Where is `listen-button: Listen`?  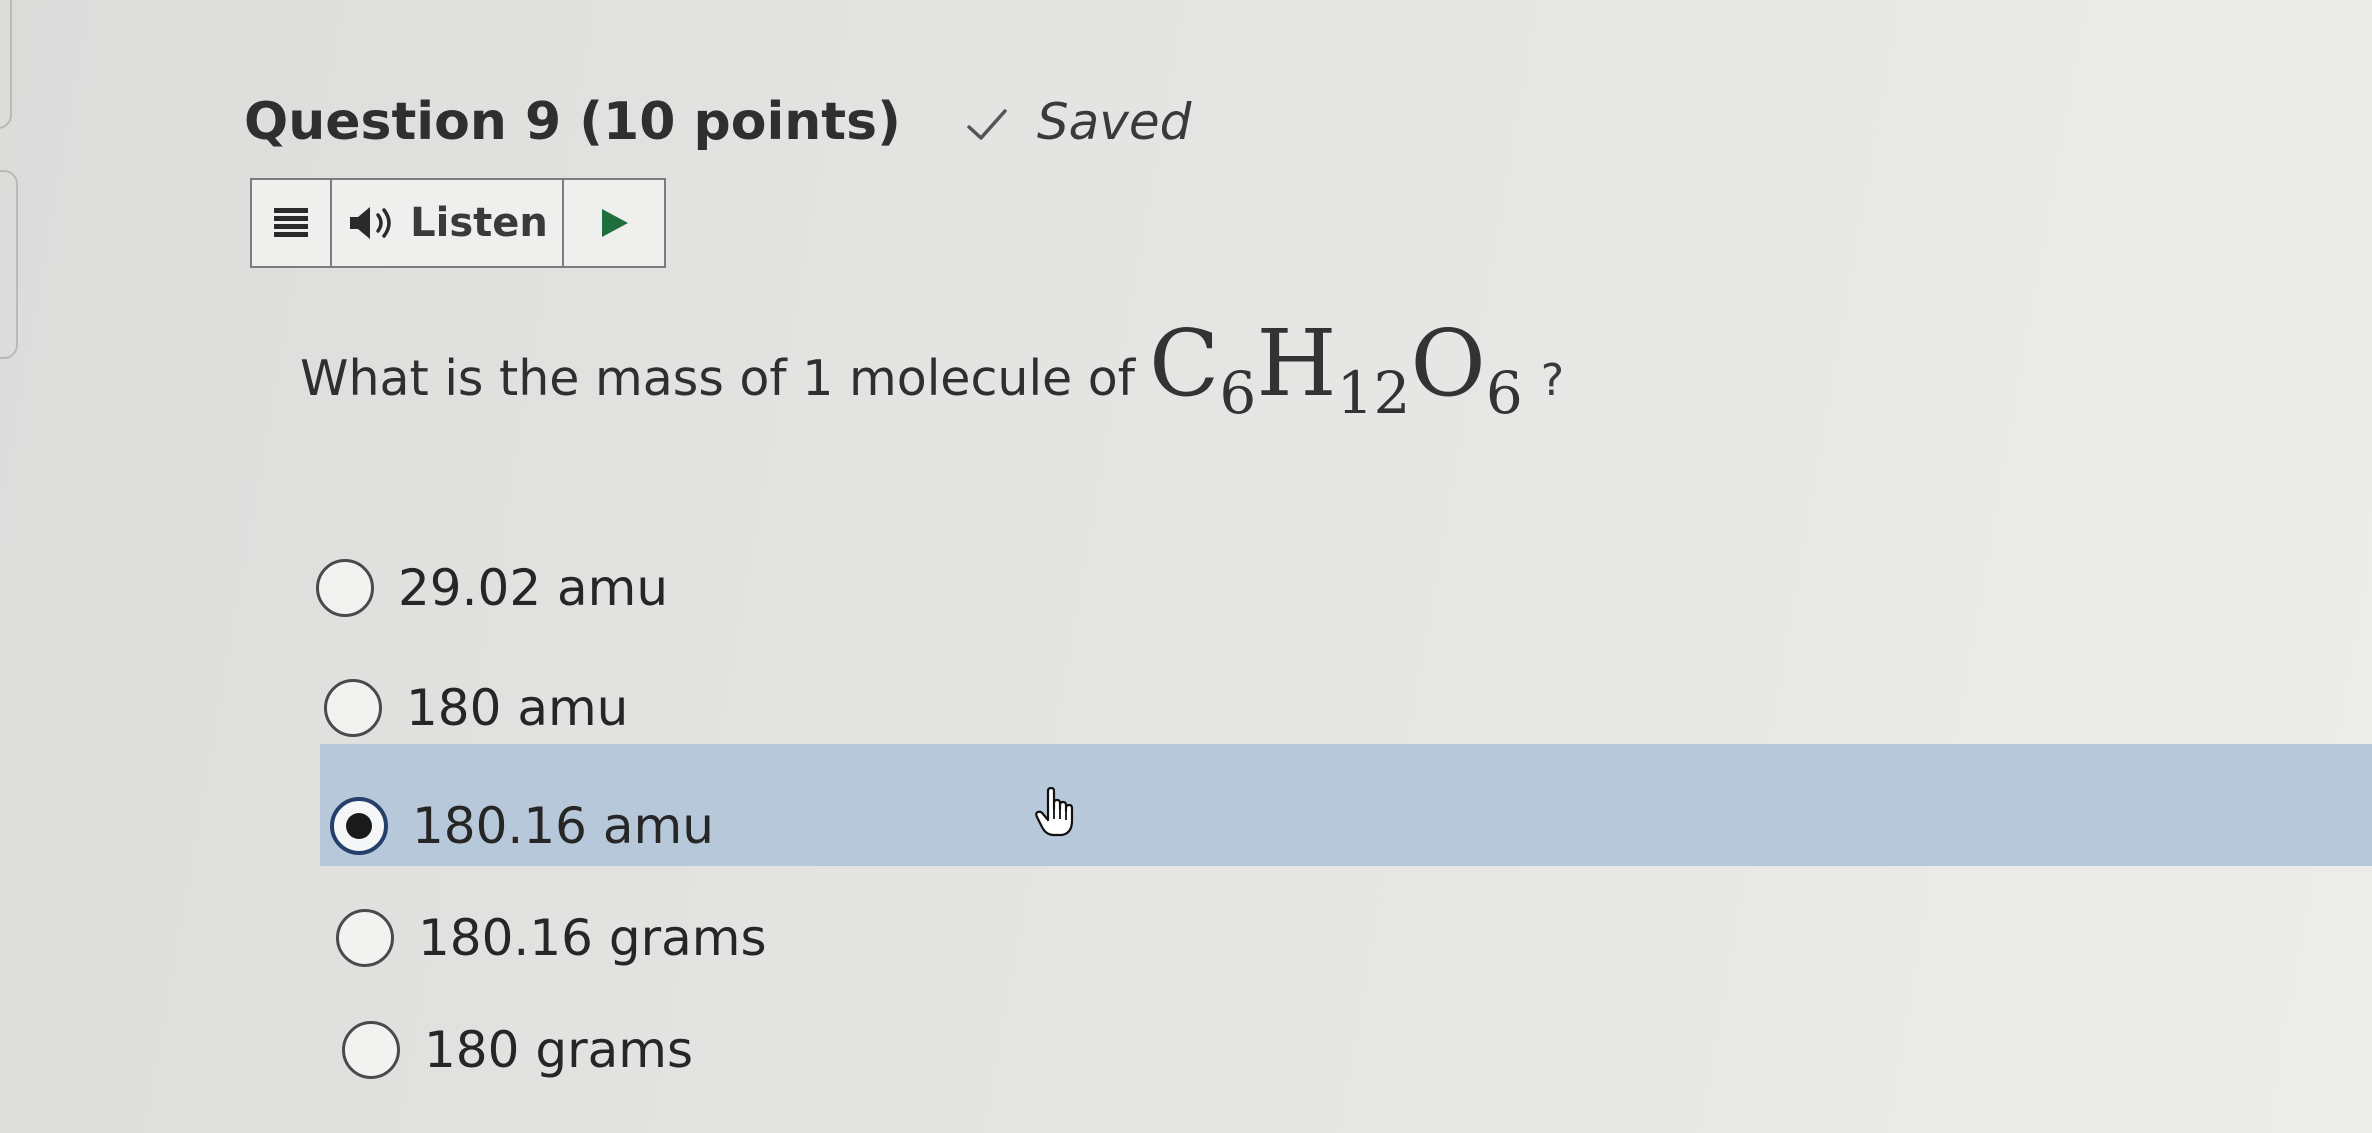
listen-button: Listen is located at coordinates (448, 223).